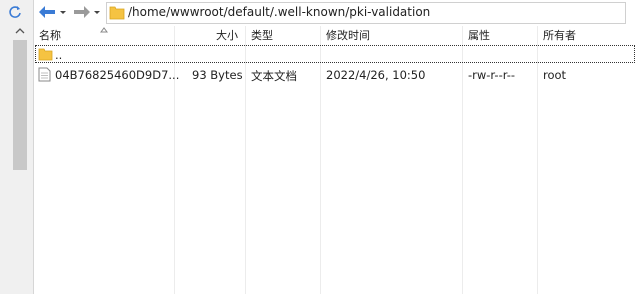 This screenshot has height=294, width=640. Describe the element at coordinates (479, 35) in the screenshot. I see `column-header-permissions: 属性` at that location.